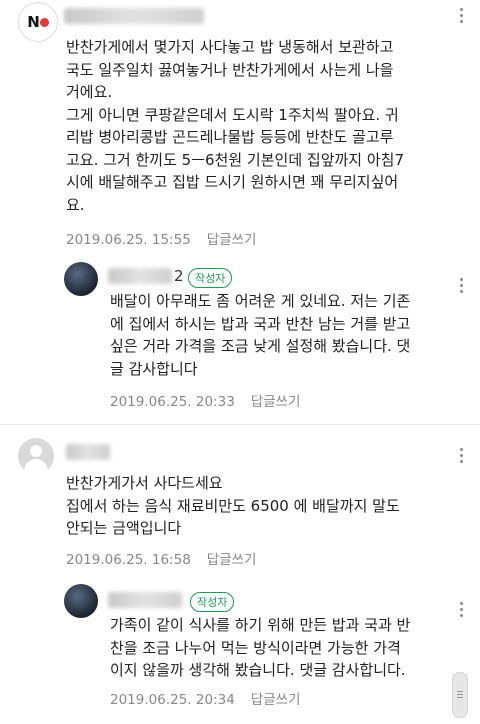 The image size is (480, 724). What do you see at coordinates (460, 695) in the screenshot?
I see `scroll-handle-icon` at bounding box center [460, 695].